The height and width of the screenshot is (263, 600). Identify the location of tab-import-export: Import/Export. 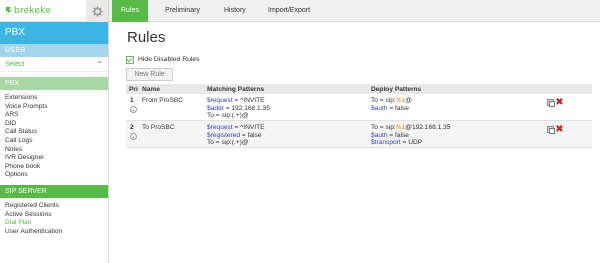
(289, 11).